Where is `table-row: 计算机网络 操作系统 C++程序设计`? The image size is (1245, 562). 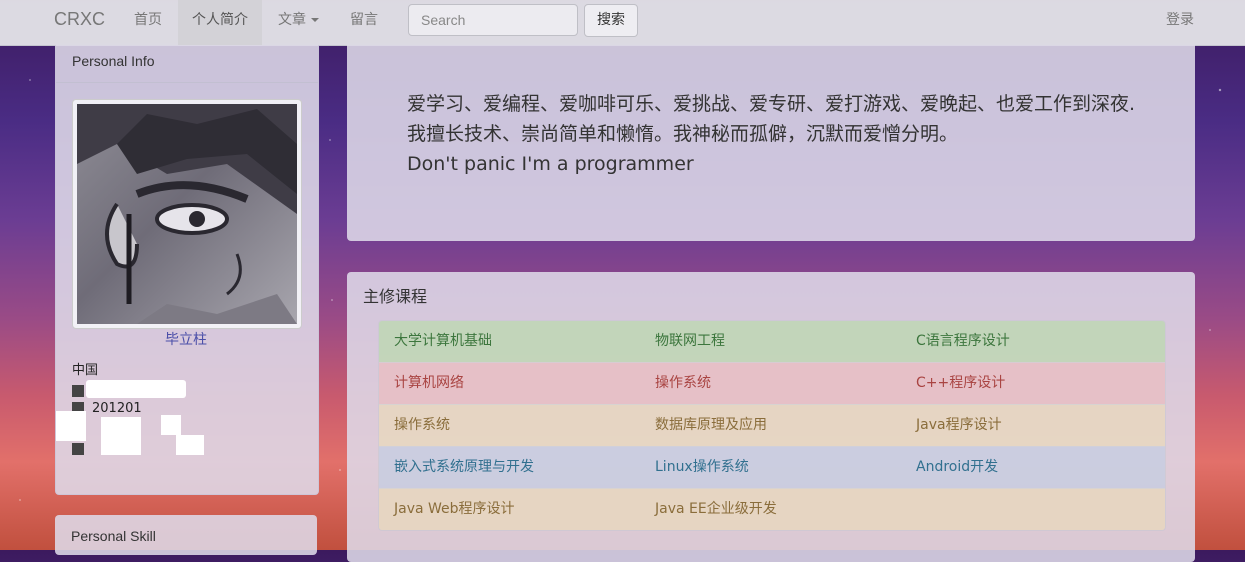 table-row: 计算机网络 操作系统 C++程序设计 is located at coordinates (772, 383).